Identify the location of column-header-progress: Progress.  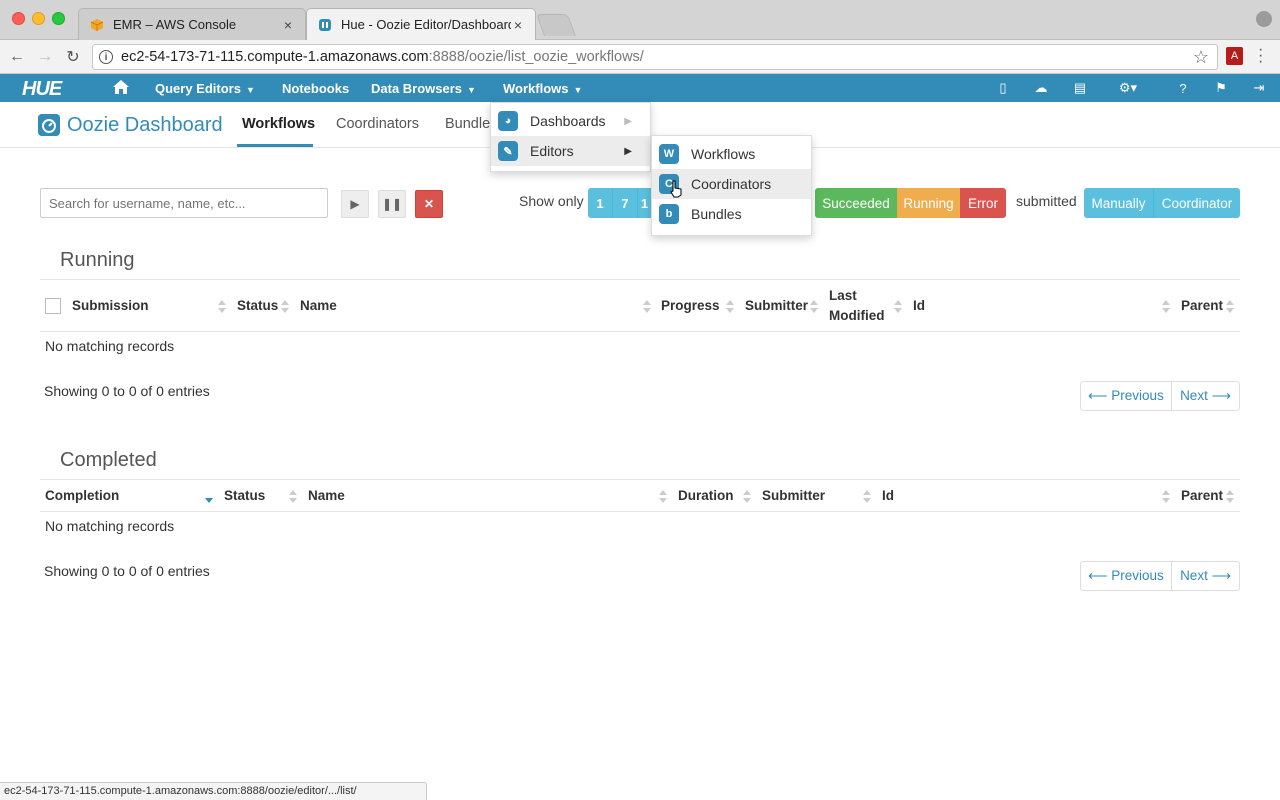
(690, 306).